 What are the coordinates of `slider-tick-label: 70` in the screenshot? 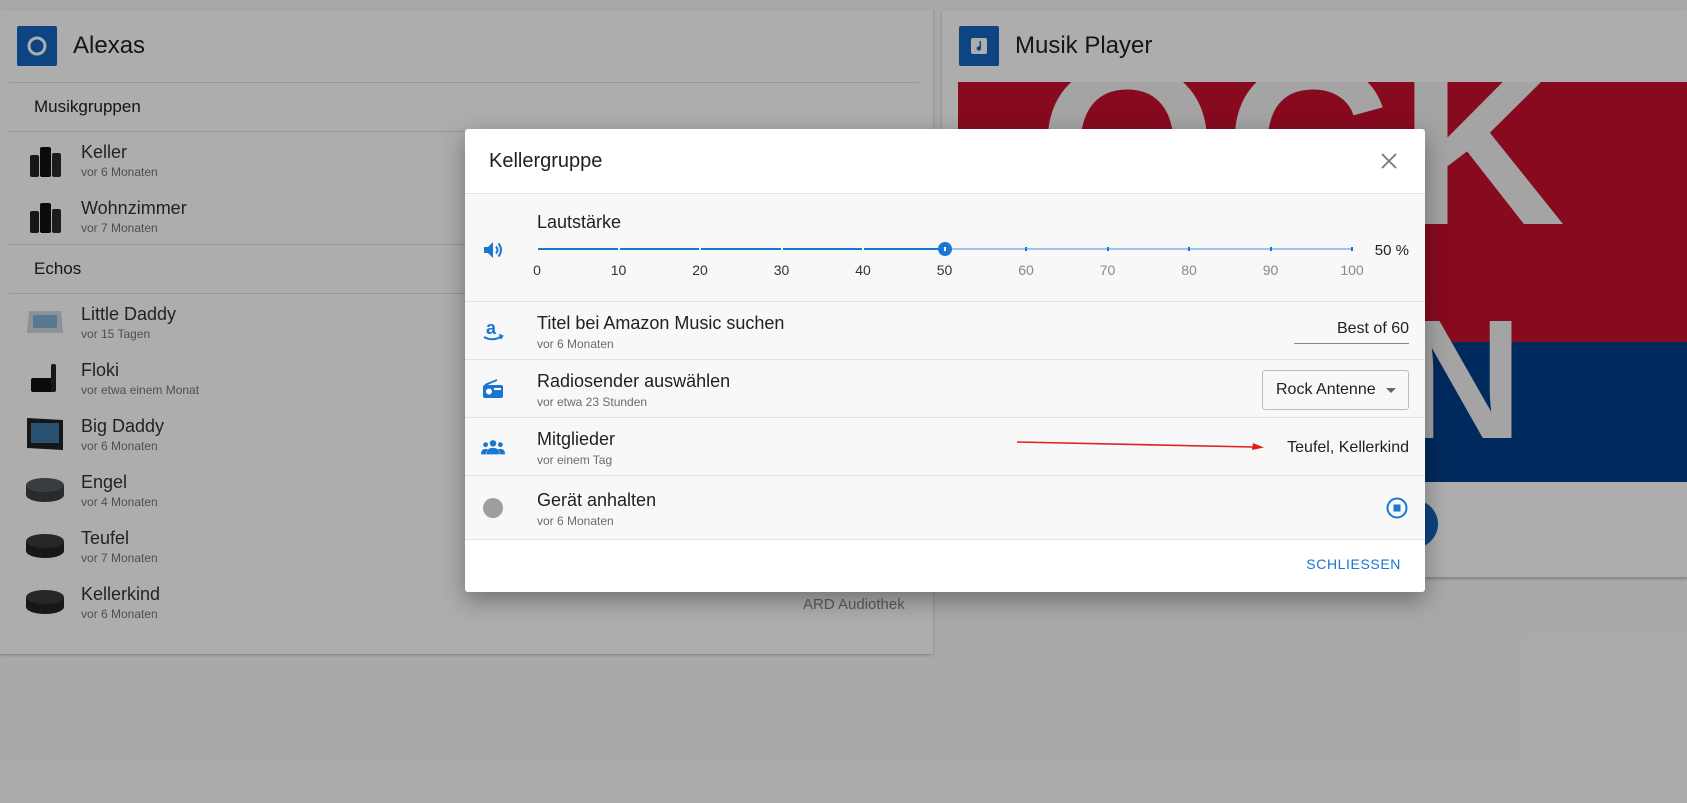 It's located at (1107, 270).